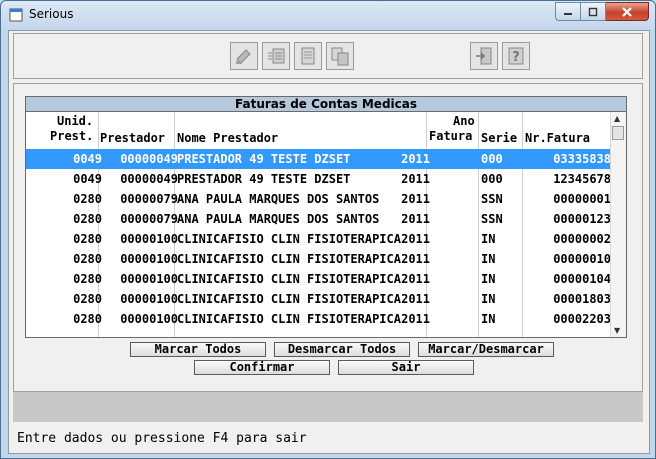 The image size is (656, 459). Describe the element at coordinates (582, 239) in the screenshot. I see `cell-nr: 00000002` at that location.